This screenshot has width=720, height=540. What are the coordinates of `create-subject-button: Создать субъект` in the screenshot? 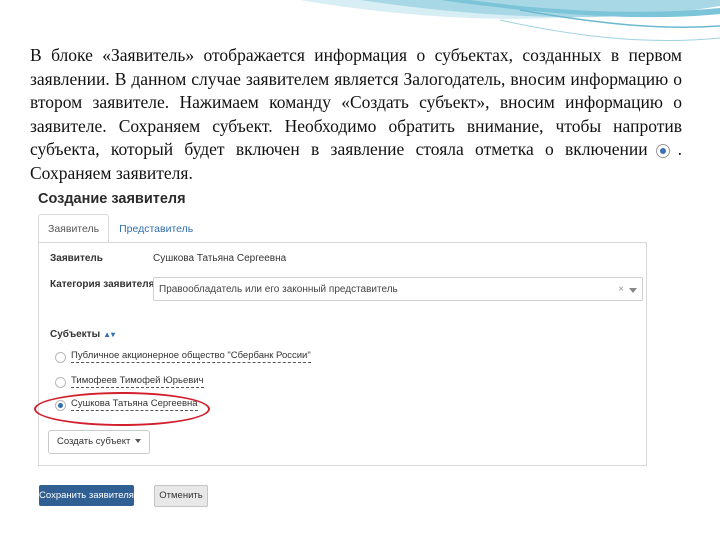 It's located at (99, 442).